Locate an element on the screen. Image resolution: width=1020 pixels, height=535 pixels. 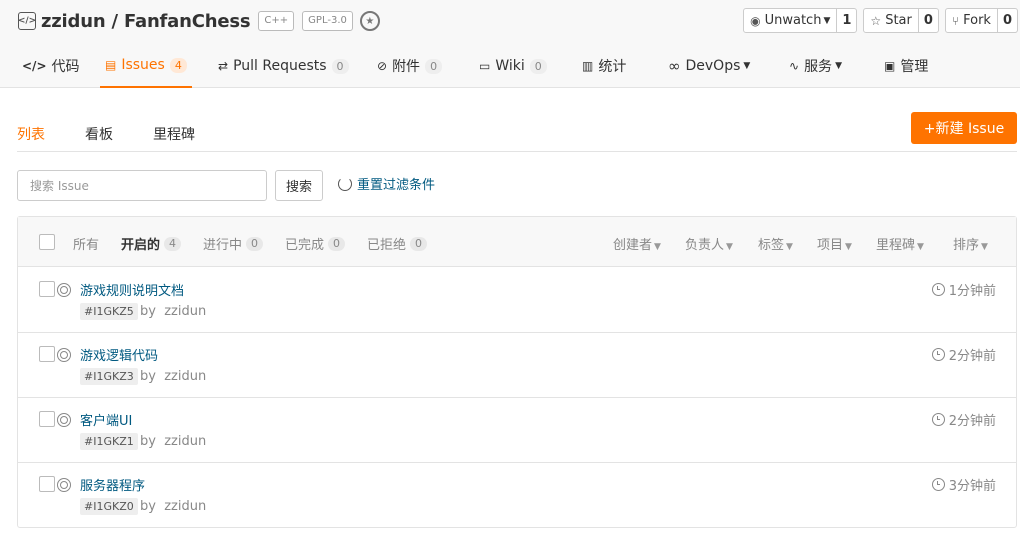
new-issue-button: +新建 Issue is located at coordinates (964, 128).